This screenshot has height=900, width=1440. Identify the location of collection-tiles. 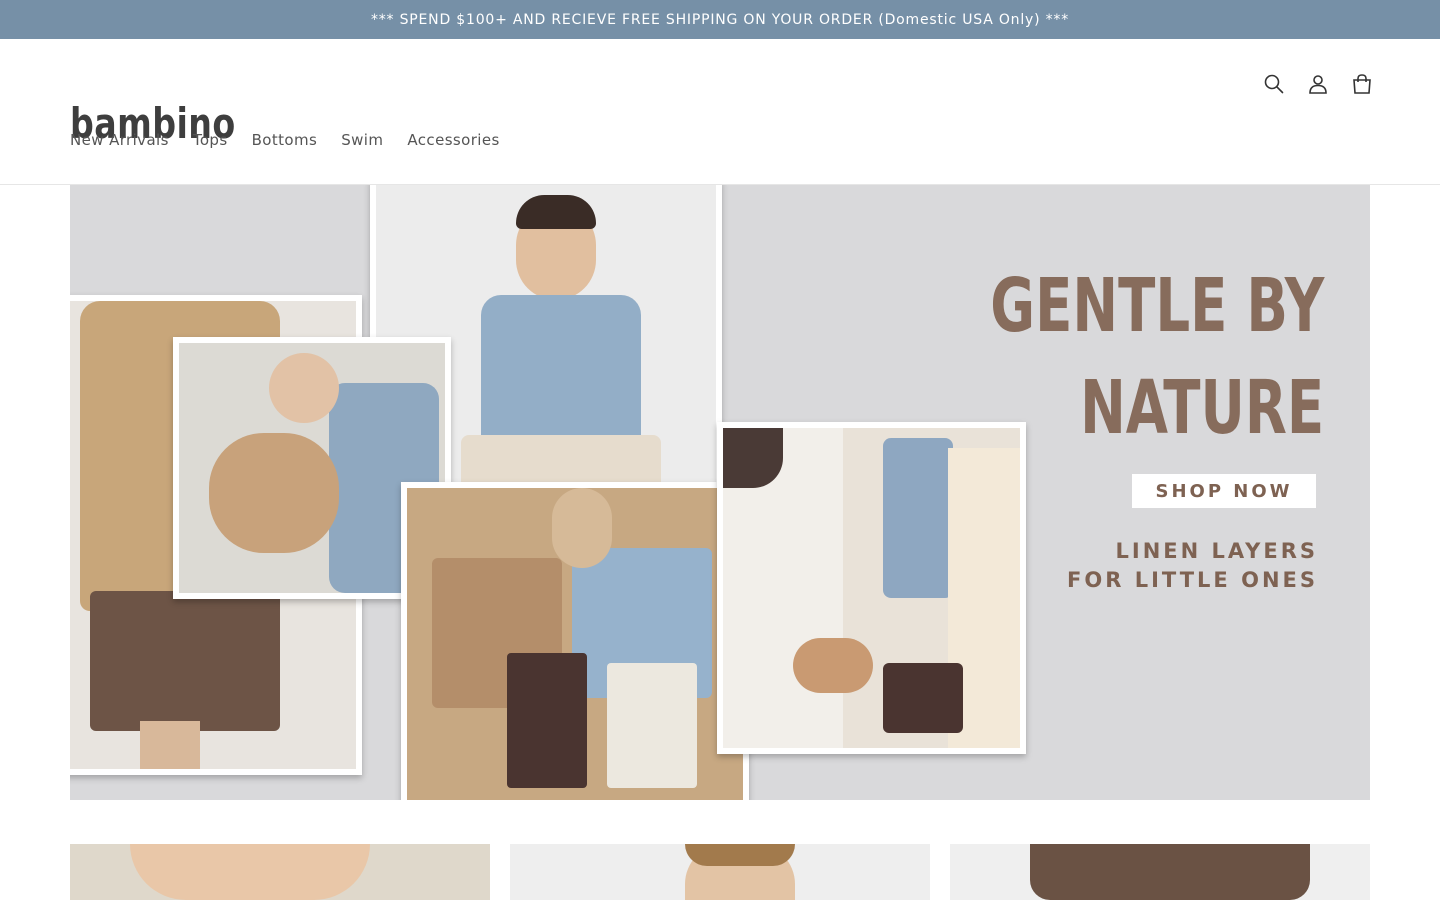
(720, 872).